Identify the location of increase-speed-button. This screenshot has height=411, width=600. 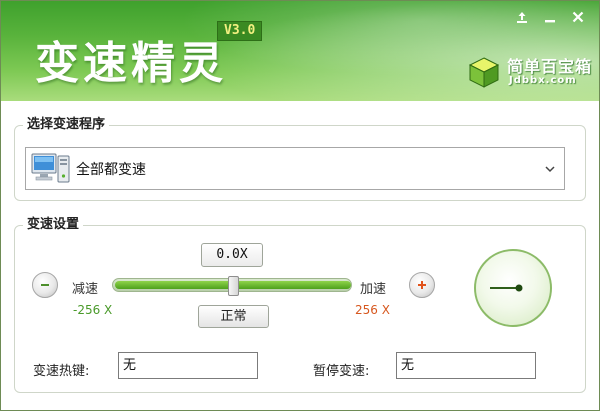
(422, 285).